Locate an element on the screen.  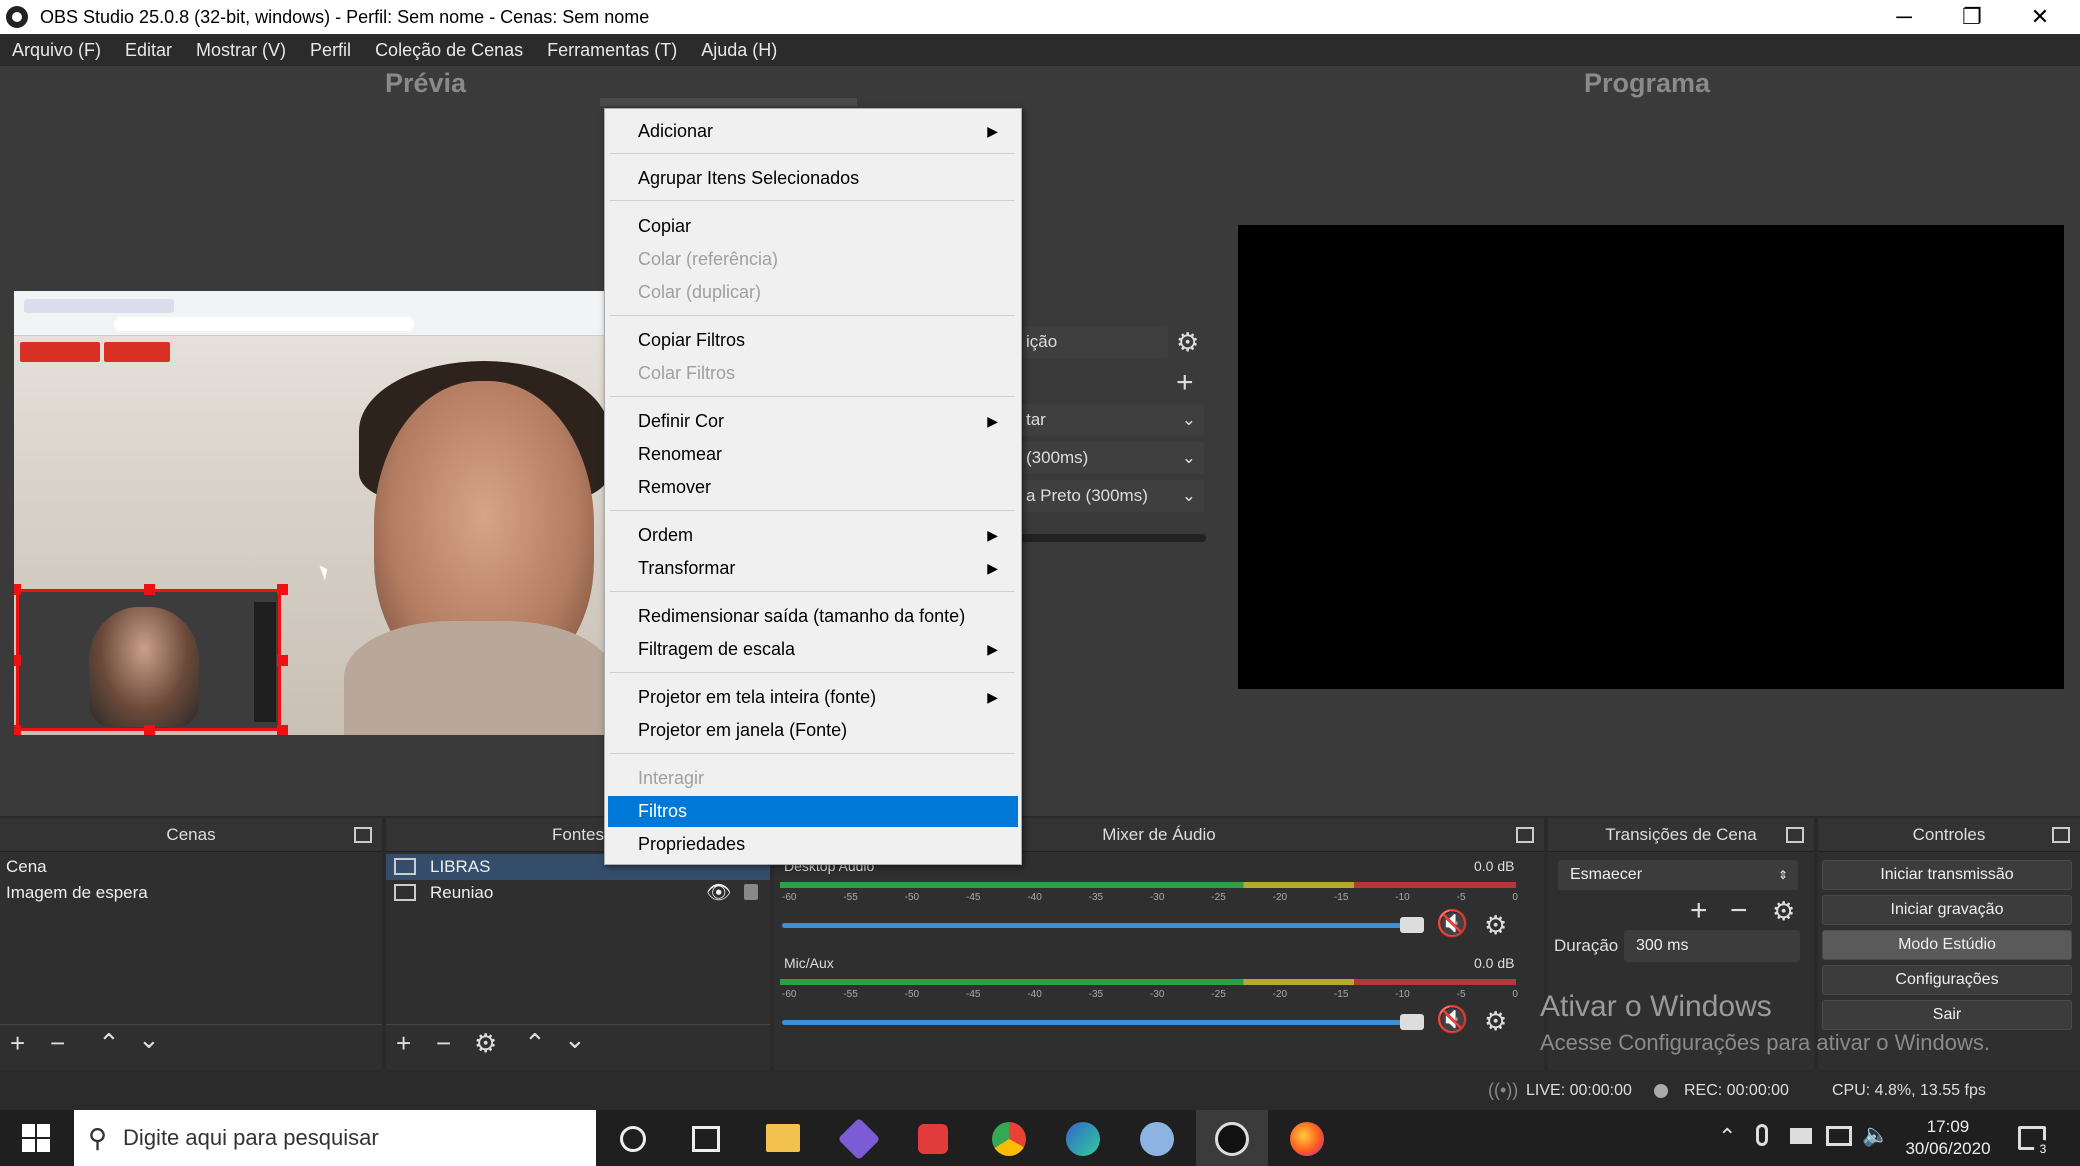
taskbar-search: ⚲ Digite aqui para pesquisar is located at coordinates (335, 1138).